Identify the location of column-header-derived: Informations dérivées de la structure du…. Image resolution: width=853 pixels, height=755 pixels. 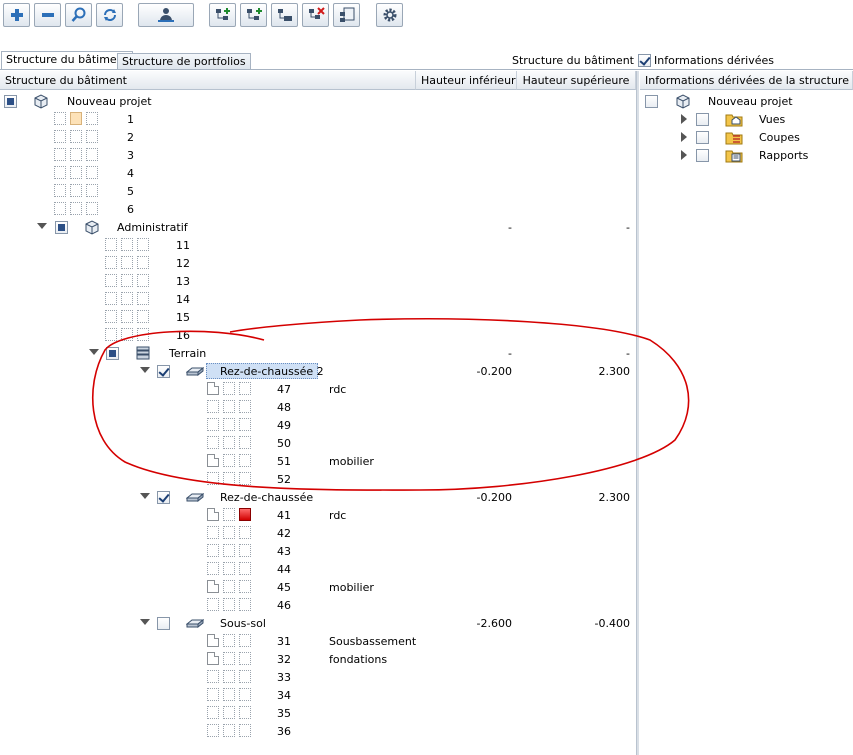
(746, 80).